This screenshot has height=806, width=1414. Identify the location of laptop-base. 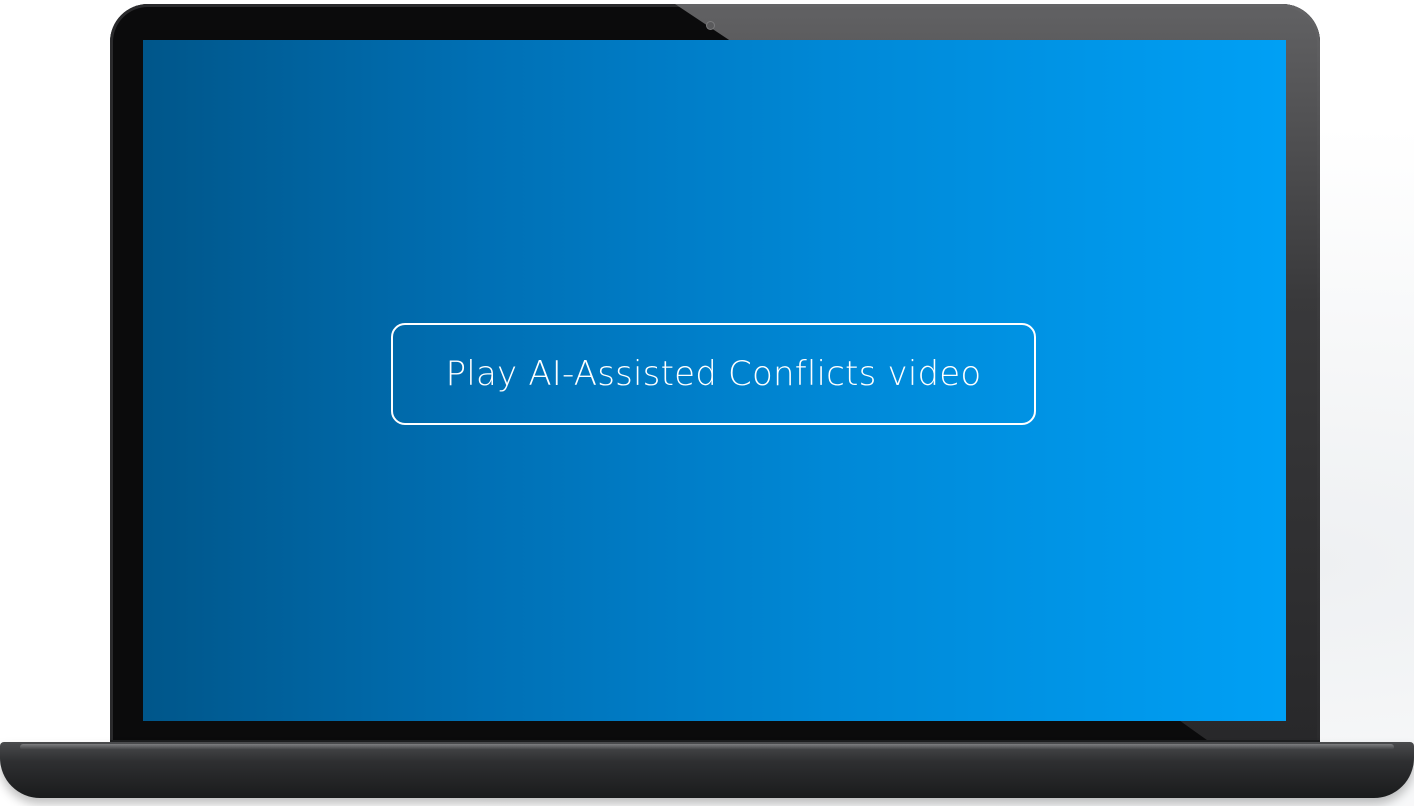
(707, 770).